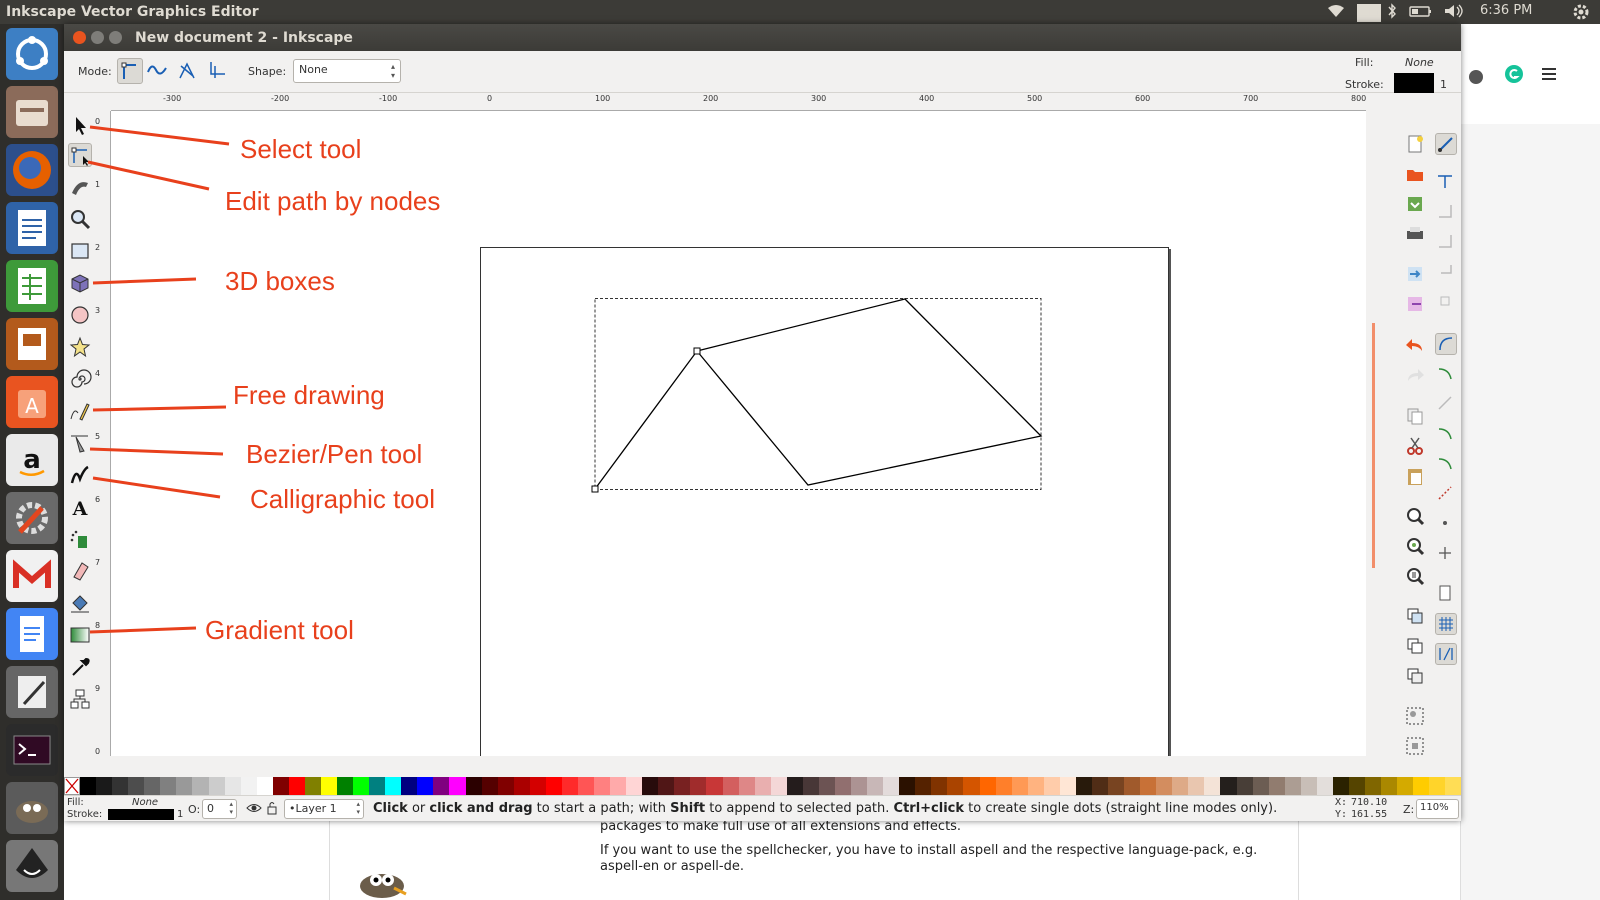  I want to click on system-gear-icon, so click(1581, 12).